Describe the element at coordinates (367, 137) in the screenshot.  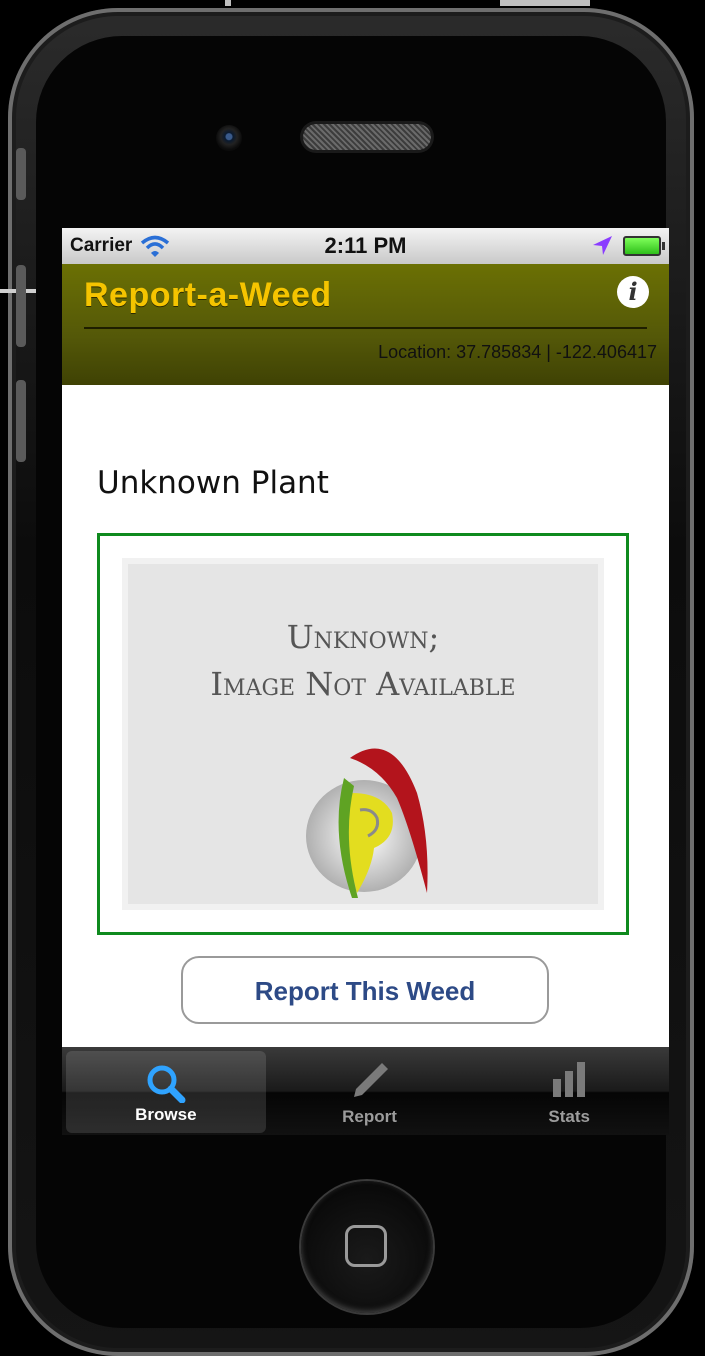
I see `earpiece-speaker` at that location.